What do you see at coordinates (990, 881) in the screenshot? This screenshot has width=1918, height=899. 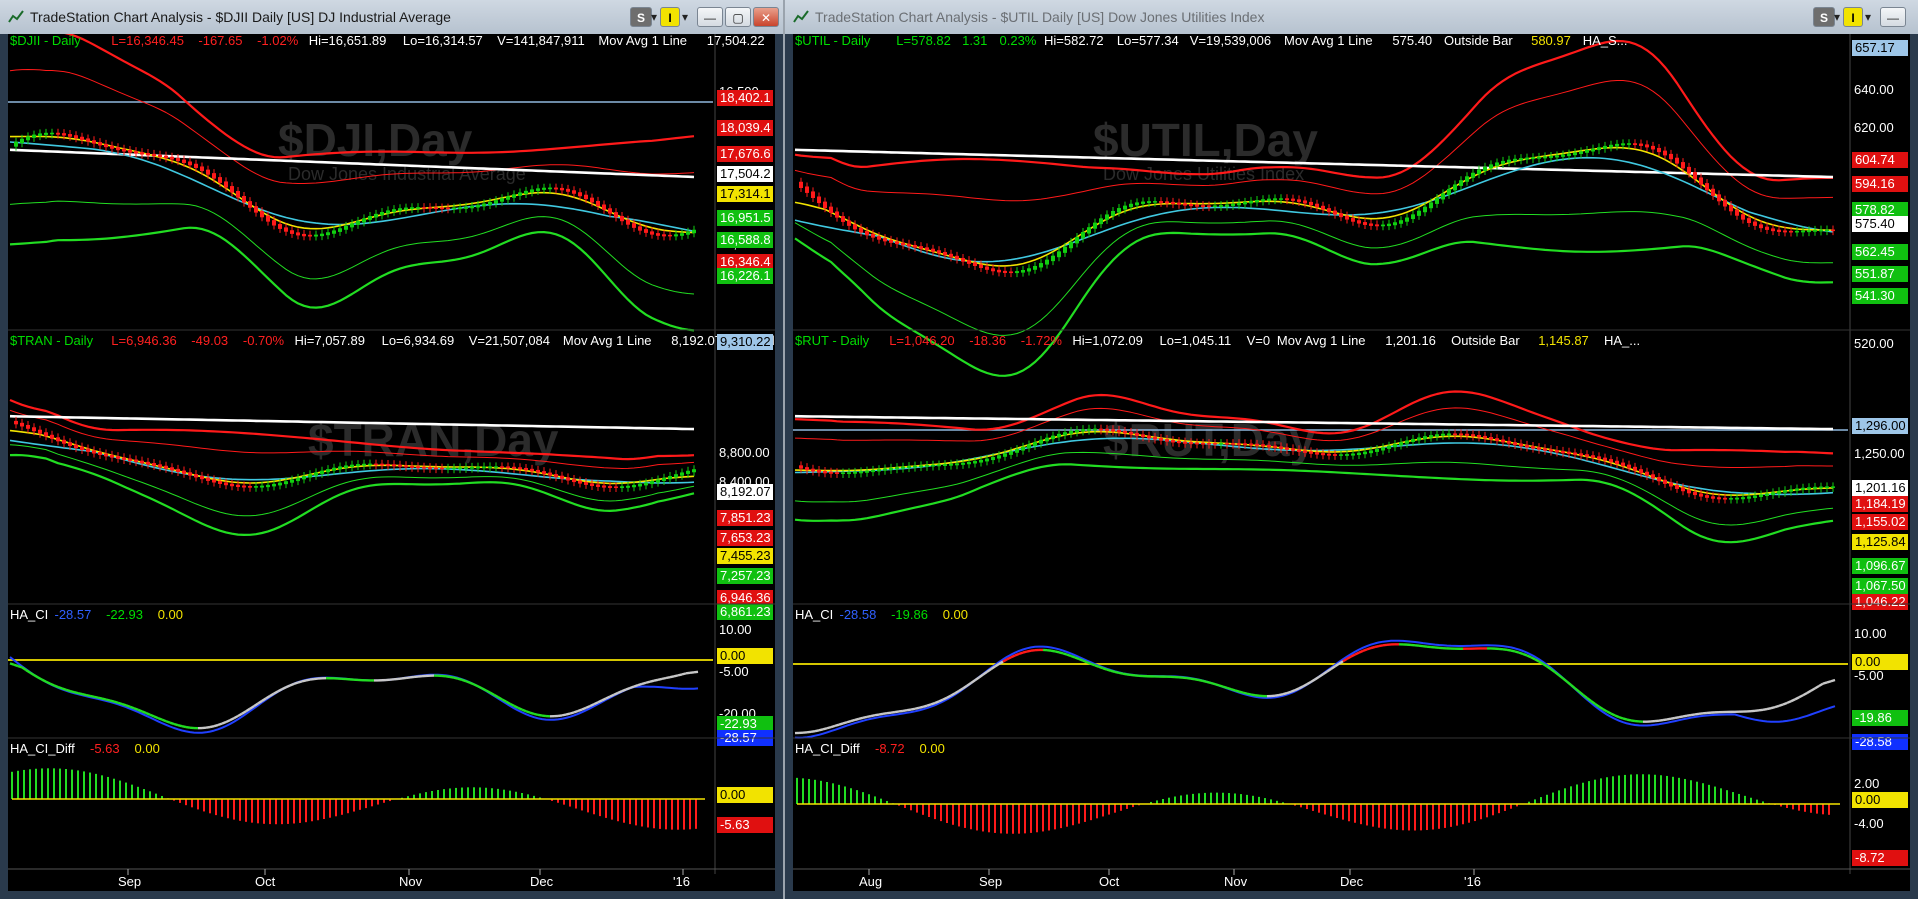 I see `time-axis-label: Sep` at bounding box center [990, 881].